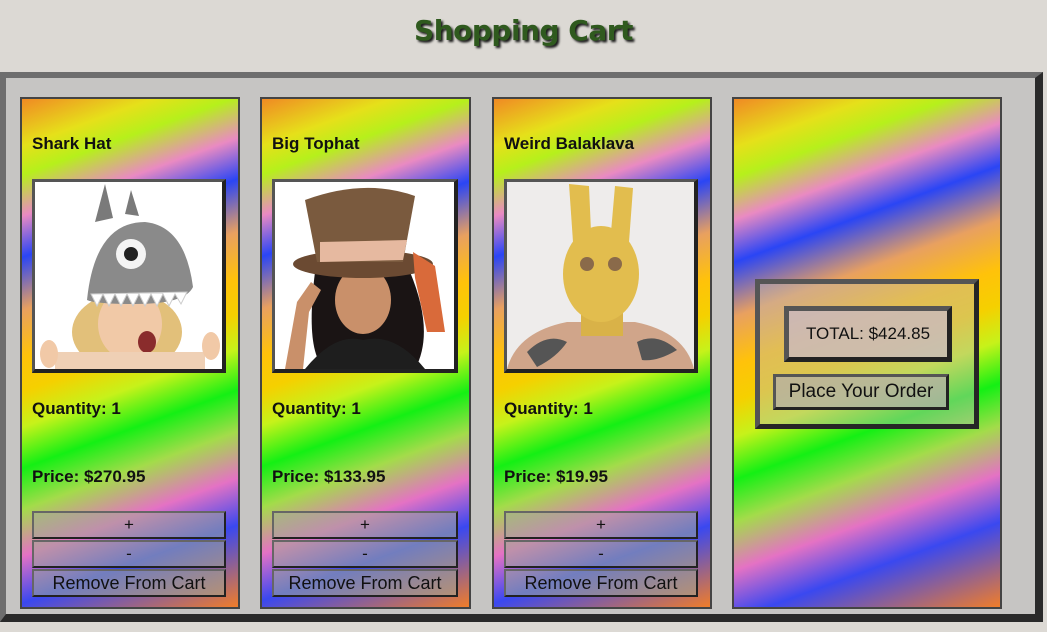  Describe the element at coordinates (316, 143) in the screenshot. I see `item-name: Big Tophat` at that location.